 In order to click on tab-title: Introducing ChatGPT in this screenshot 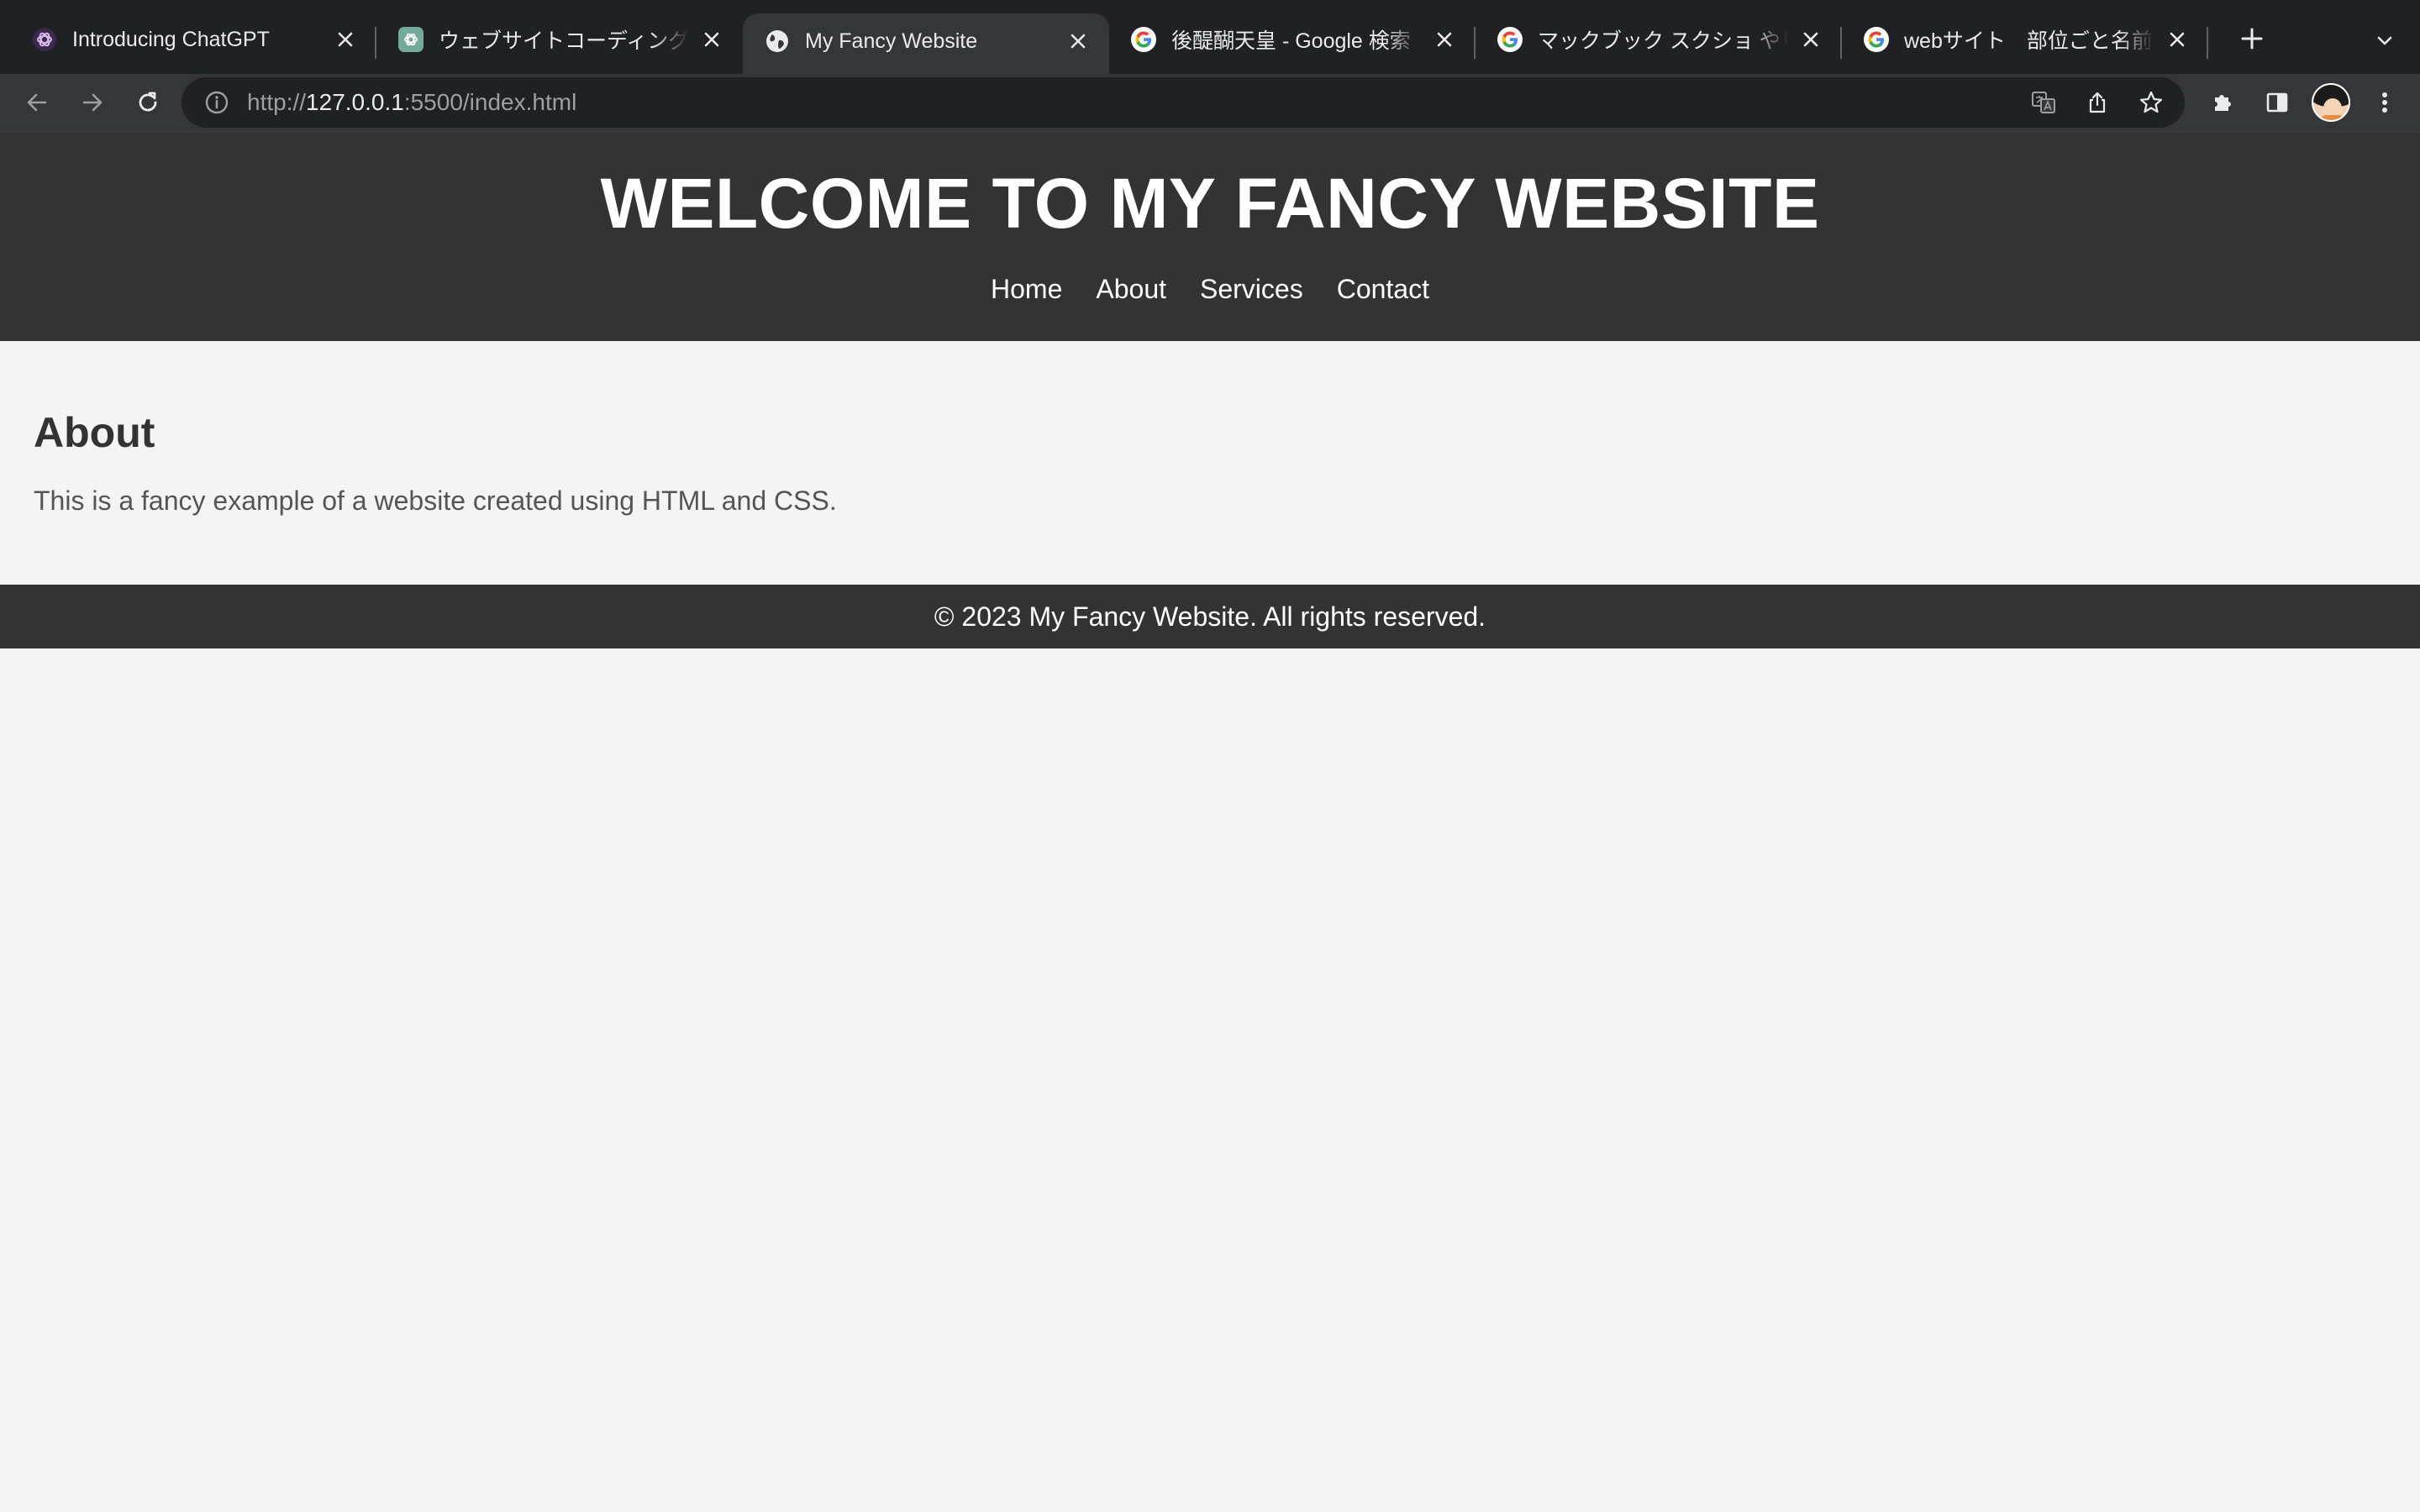, I will do `click(171, 39)`.